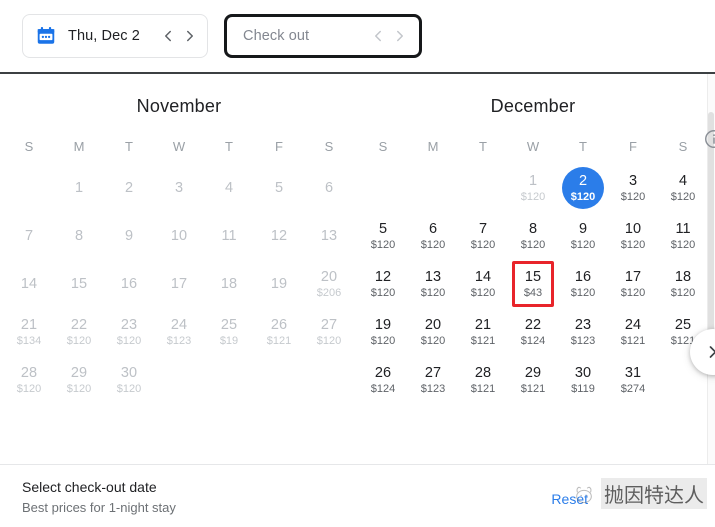  Describe the element at coordinates (79, 188) in the screenshot. I see `day-cell-november-1: 1` at that location.